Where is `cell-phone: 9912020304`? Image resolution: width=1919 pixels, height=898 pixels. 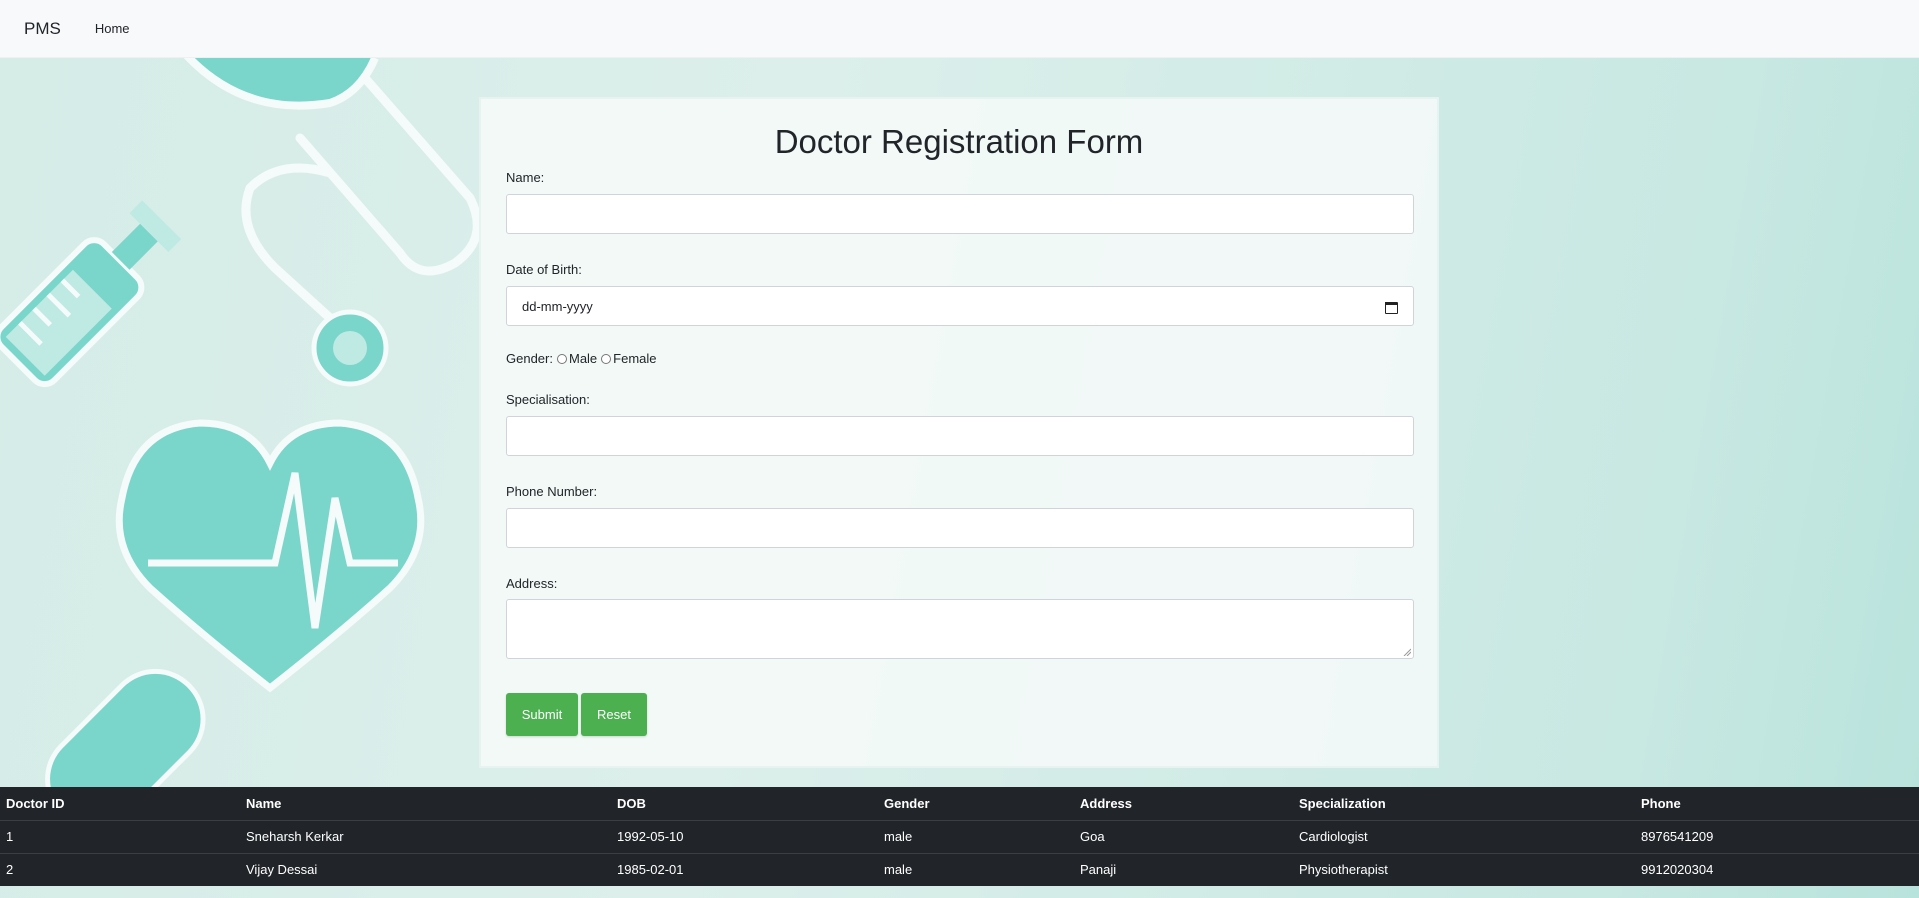
cell-phone: 9912020304 is located at coordinates (1677, 870).